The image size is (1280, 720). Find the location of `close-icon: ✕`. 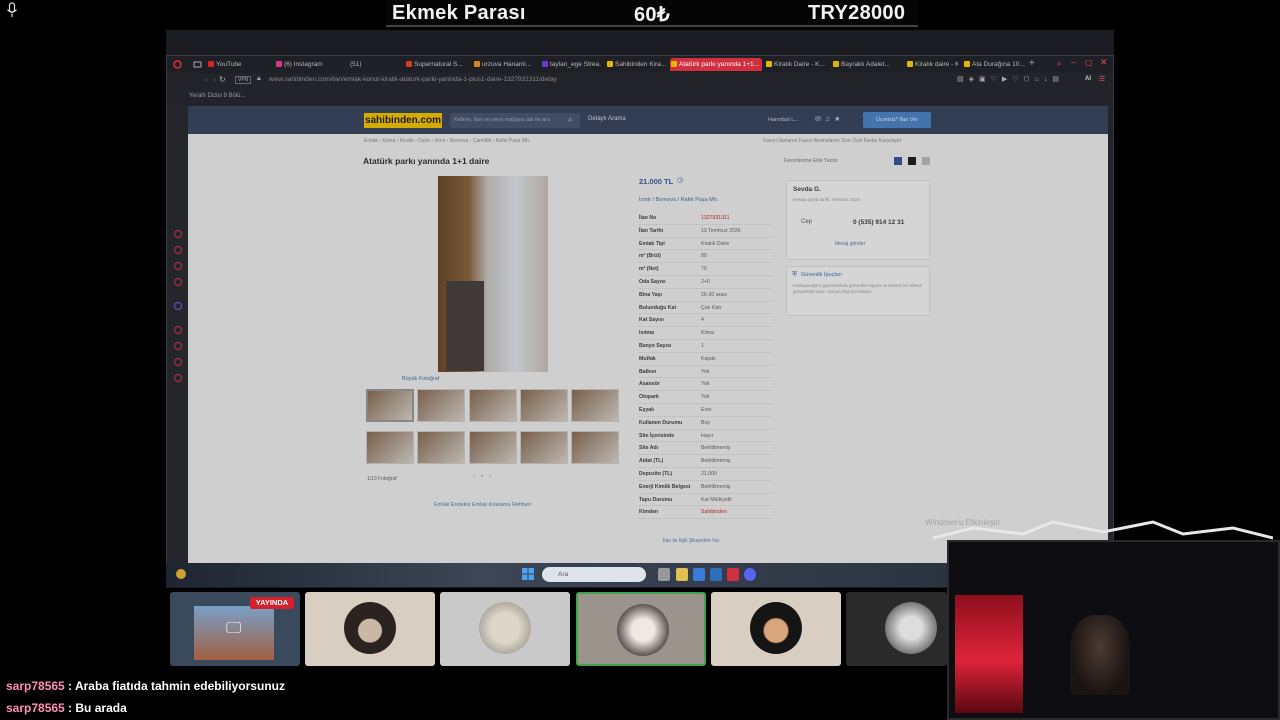

close-icon: ✕ is located at coordinates (1104, 62).